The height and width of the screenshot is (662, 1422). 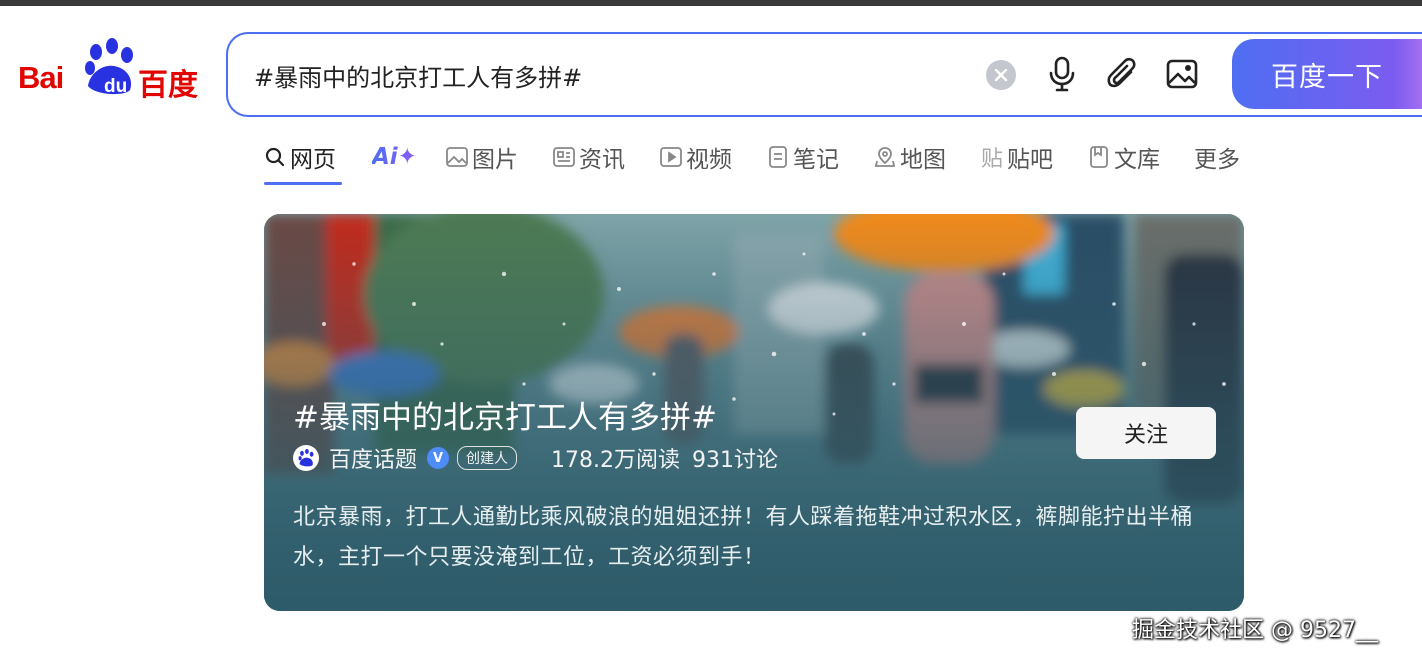 What do you see at coordinates (303, 183) in the screenshot?
I see `active-tab-indicator` at bounding box center [303, 183].